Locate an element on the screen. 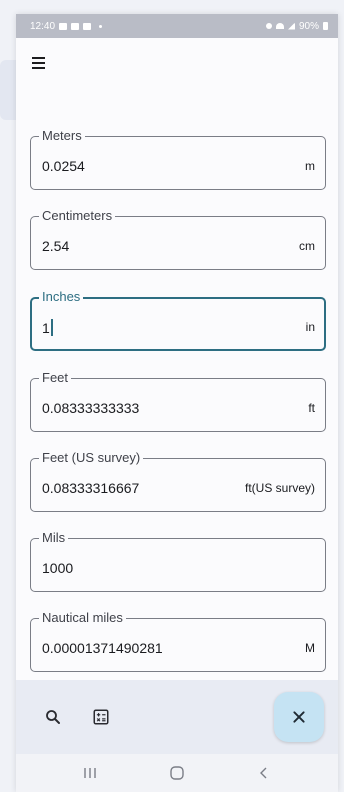 The height and width of the screenshot is (792, 344). field-label: Centimeters is located at coordinates (77, 216).